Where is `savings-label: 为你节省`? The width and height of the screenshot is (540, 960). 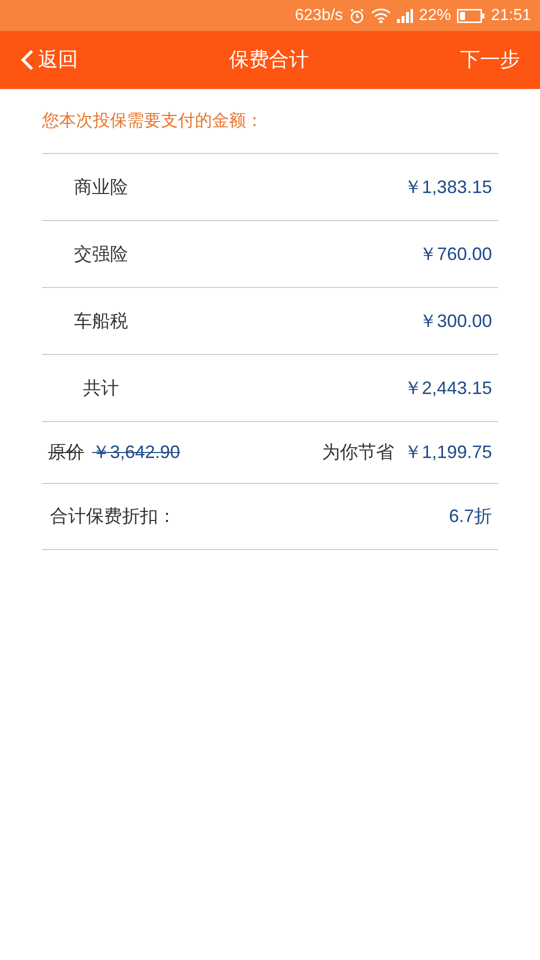 savings-label: 为你节省 is located at coordinates (358, 452).